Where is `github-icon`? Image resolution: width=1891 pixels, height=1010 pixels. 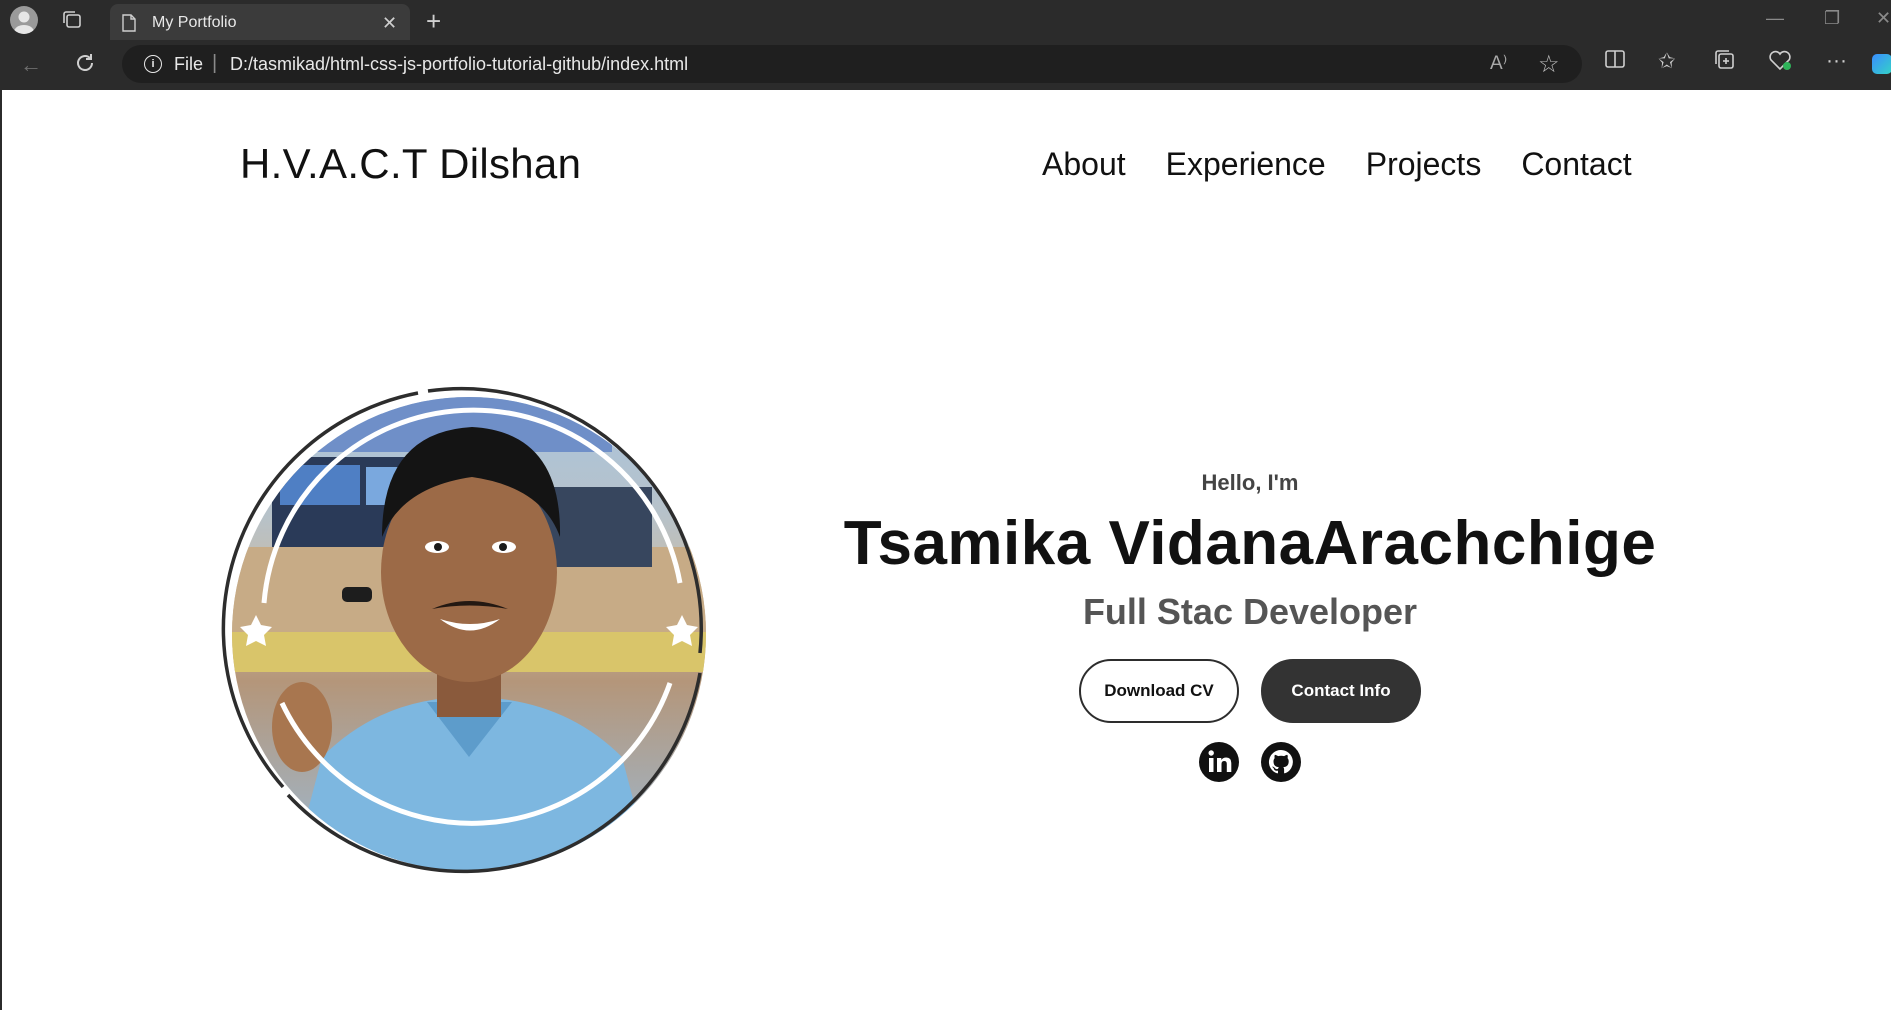 github-icon is located at coordinates (1281, 762).